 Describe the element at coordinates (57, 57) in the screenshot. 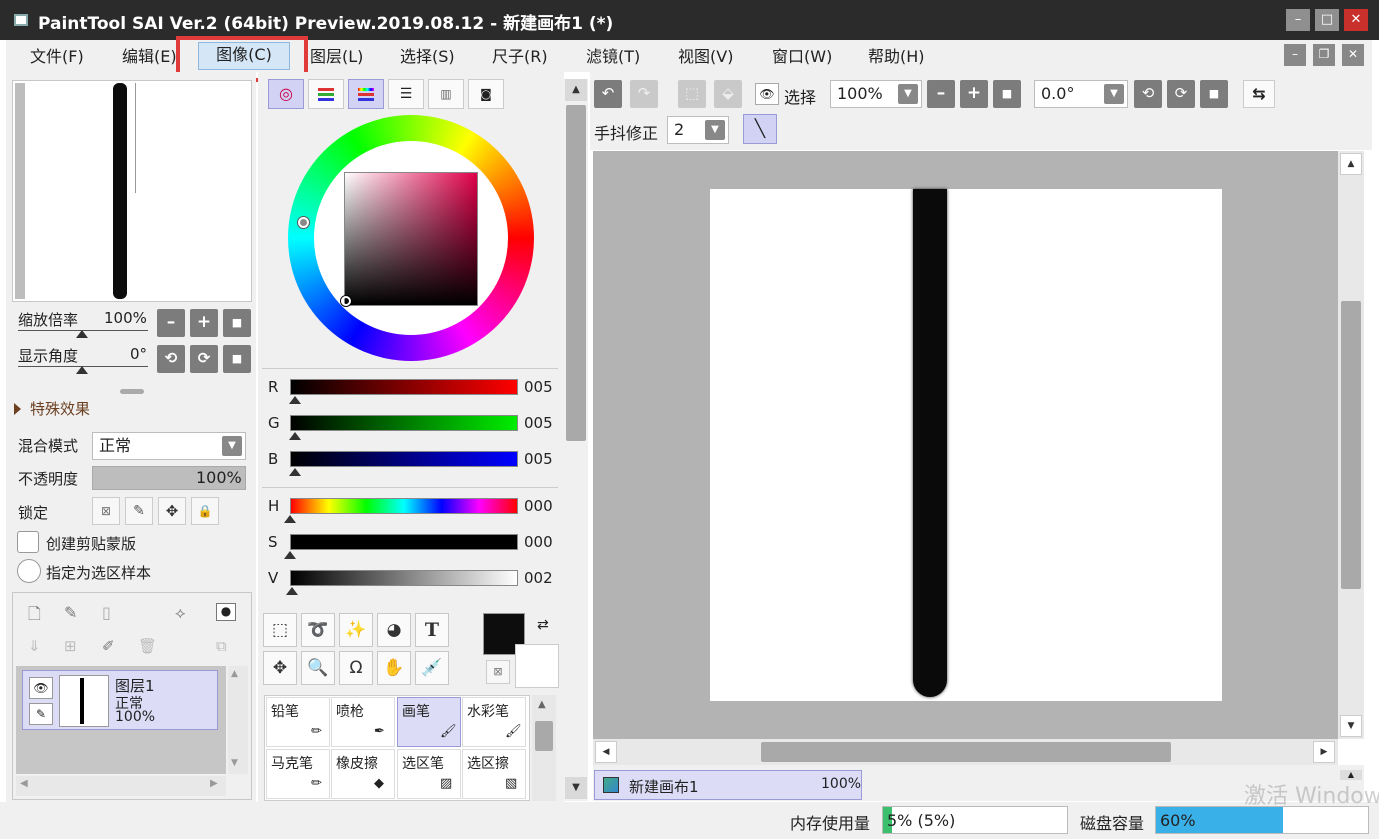

I see `menu-file: 文件(F)` at that location.